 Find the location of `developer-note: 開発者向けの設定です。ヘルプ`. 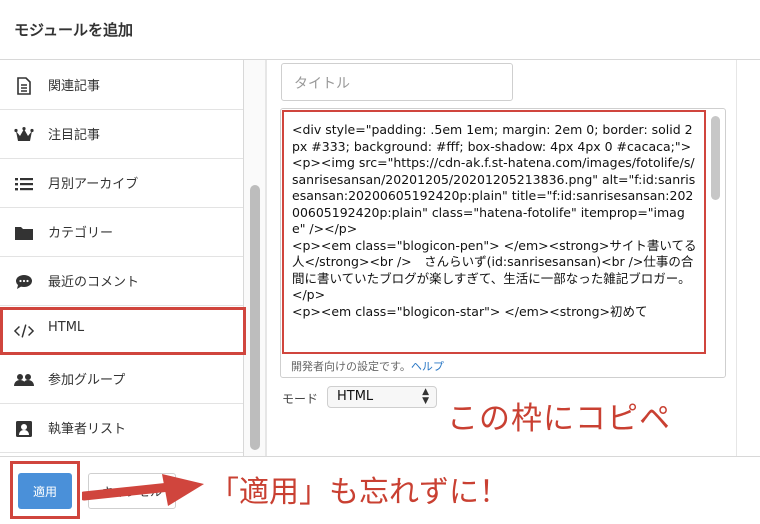

developer-note: 開発者向けの設定です。ヘルプ is located at coordinates (367, 366).